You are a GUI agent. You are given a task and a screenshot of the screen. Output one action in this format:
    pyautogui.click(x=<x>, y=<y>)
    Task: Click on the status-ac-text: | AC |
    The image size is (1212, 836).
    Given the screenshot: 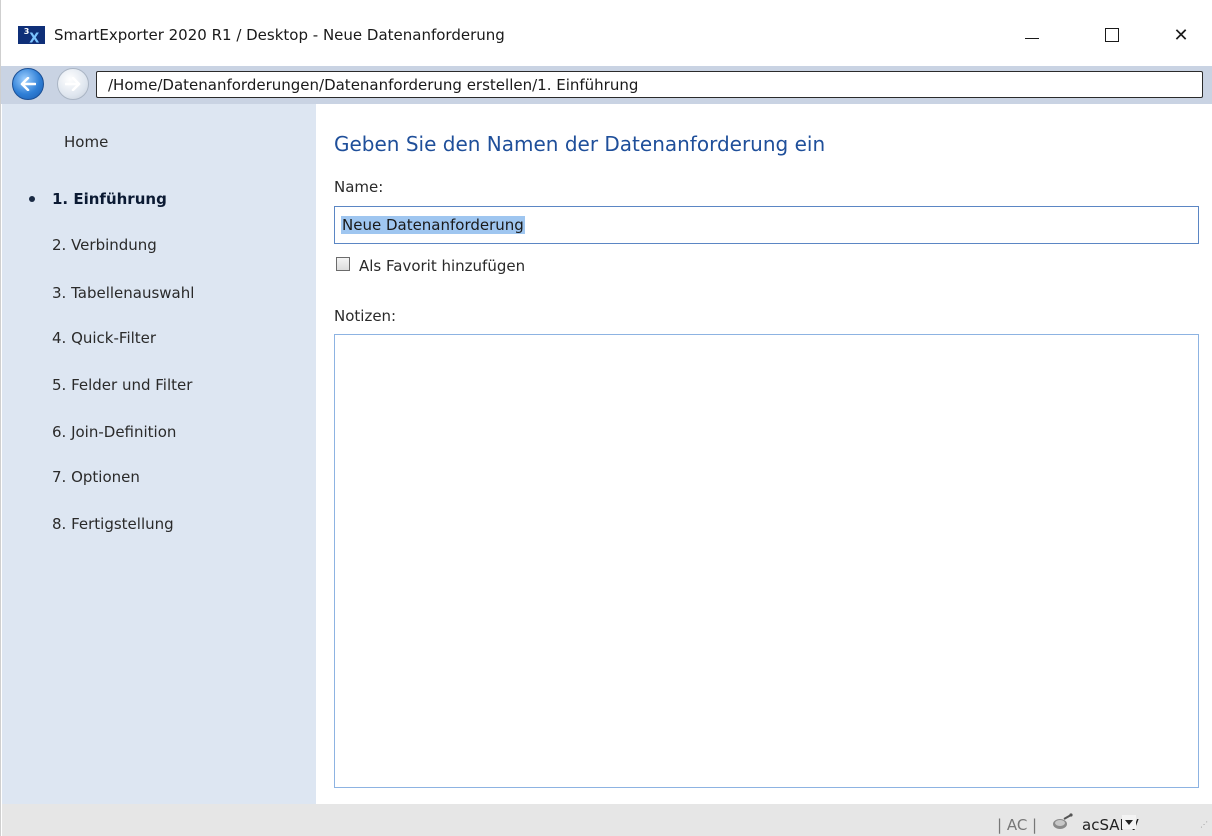 What is the action you would take?
    pyautogui.click(x=1017, y=825)
    